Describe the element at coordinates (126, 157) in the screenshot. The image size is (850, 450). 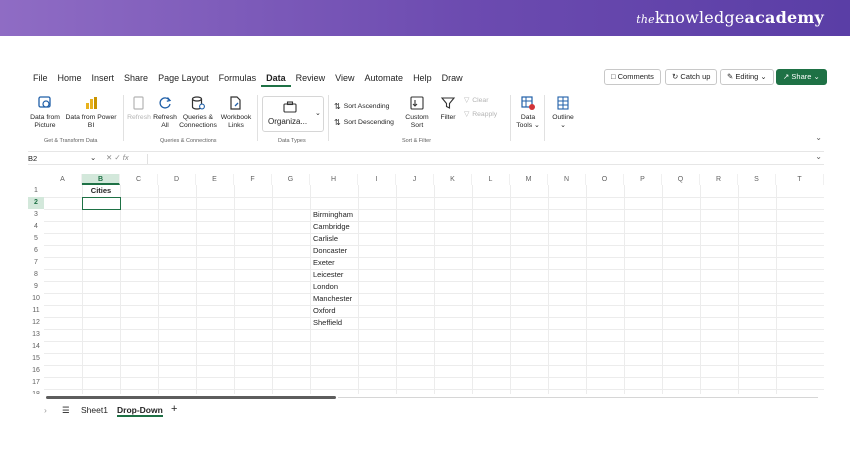
I see `insert-function-icon: fx` at that location.